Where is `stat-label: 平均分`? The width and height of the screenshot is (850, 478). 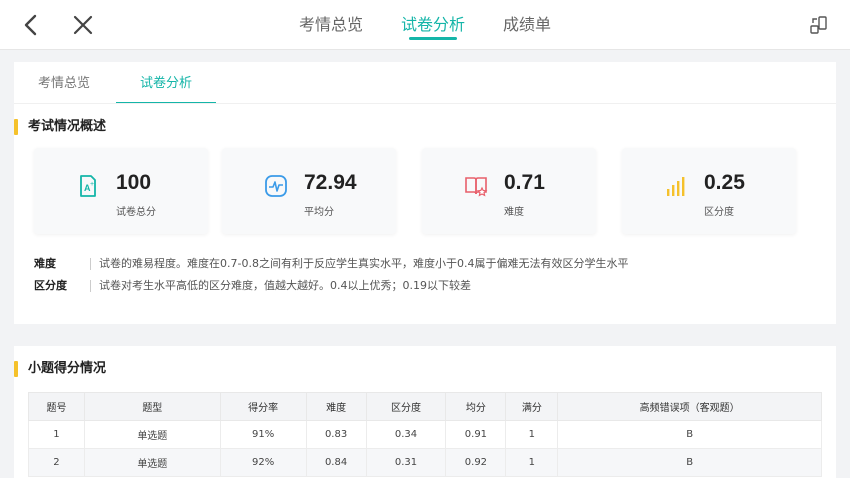 stat-label: 平均分 is located at coordinates (319, 212).